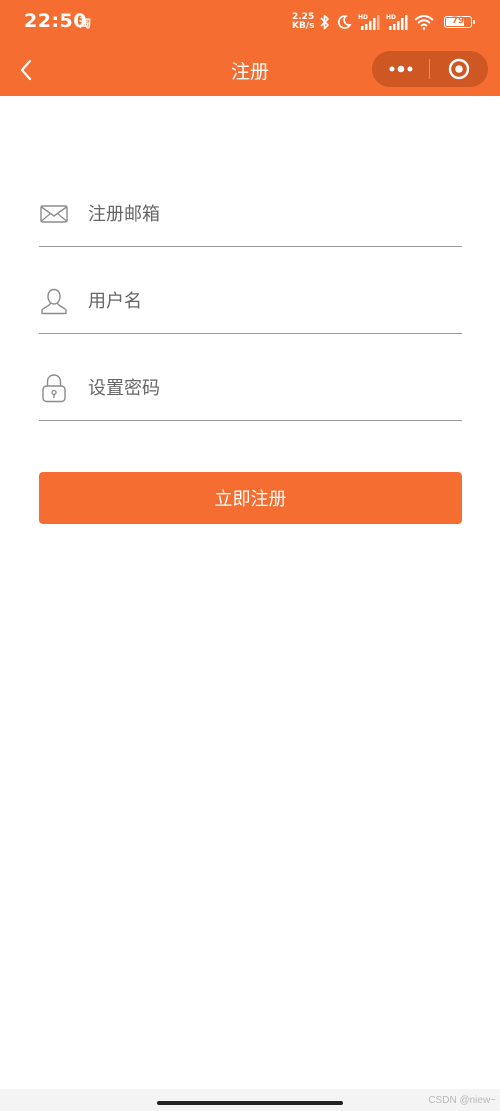 Image resolution: width=500 pixels, height=1111 pixels. Describe the element at coordinates (250, 1103) in the screenshot. I see `home-indicator` at that location.